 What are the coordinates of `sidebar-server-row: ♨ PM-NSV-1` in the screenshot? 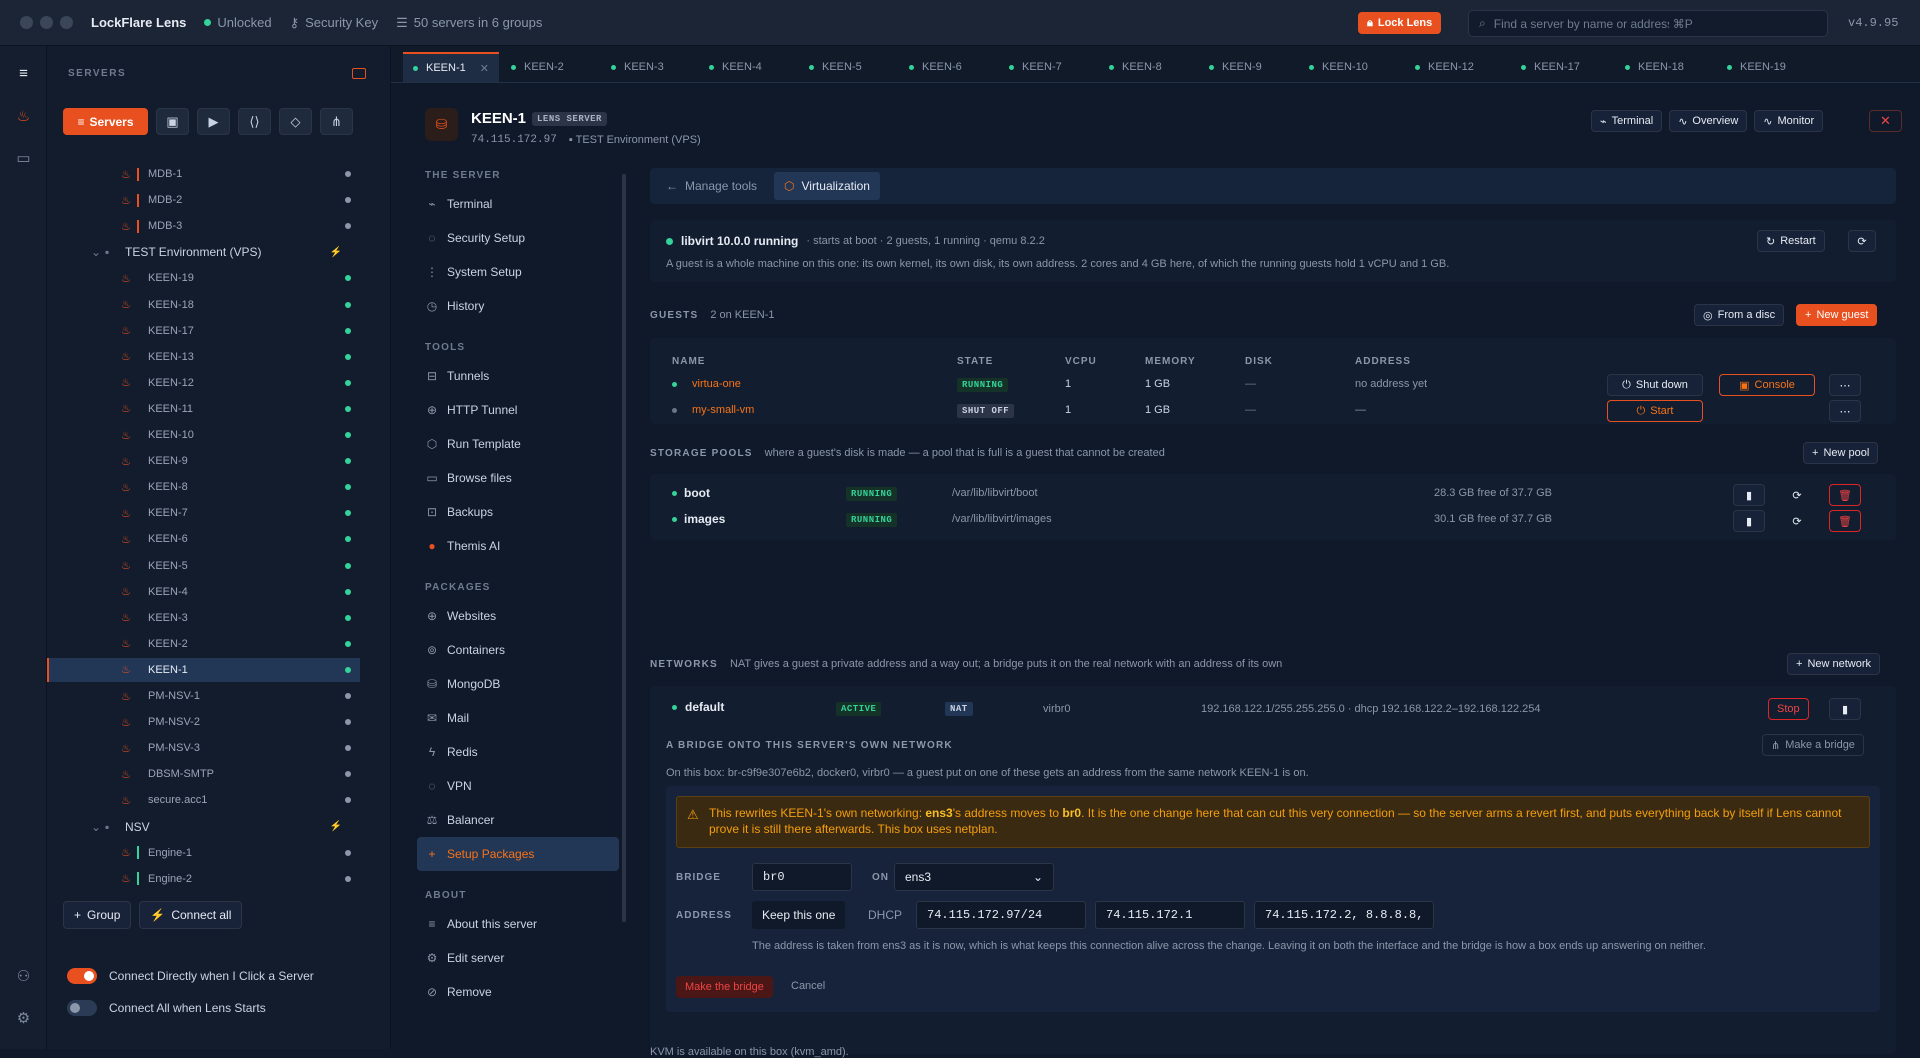 It's located at (203, 696).